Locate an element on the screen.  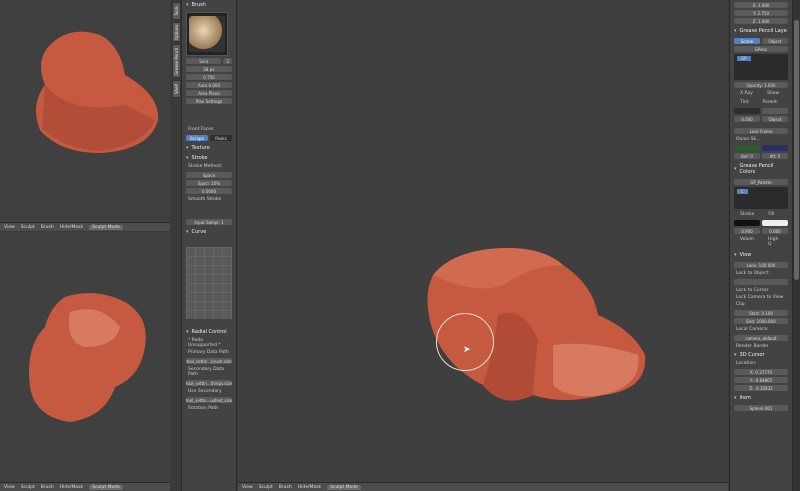
lock-object-field is located at coordinates (761, 282).